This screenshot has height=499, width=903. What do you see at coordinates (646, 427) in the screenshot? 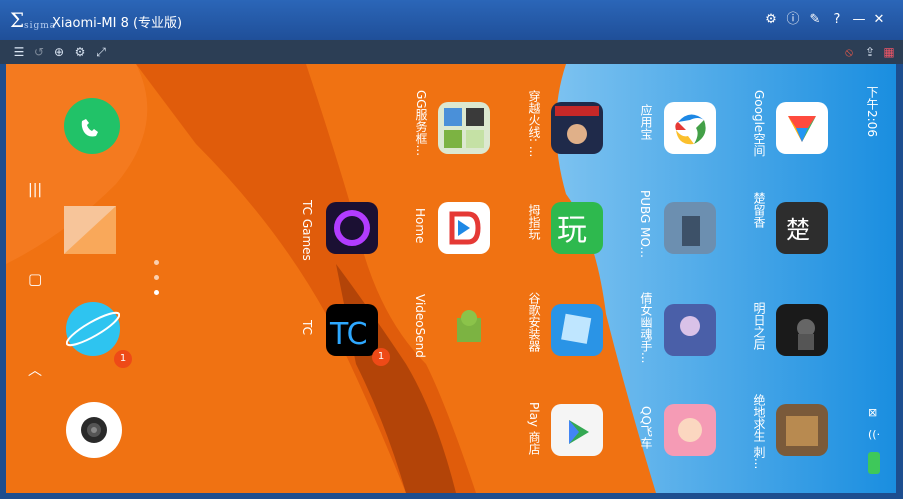
I see `app-label: QQ飞车` at bounding box center [646, 427].